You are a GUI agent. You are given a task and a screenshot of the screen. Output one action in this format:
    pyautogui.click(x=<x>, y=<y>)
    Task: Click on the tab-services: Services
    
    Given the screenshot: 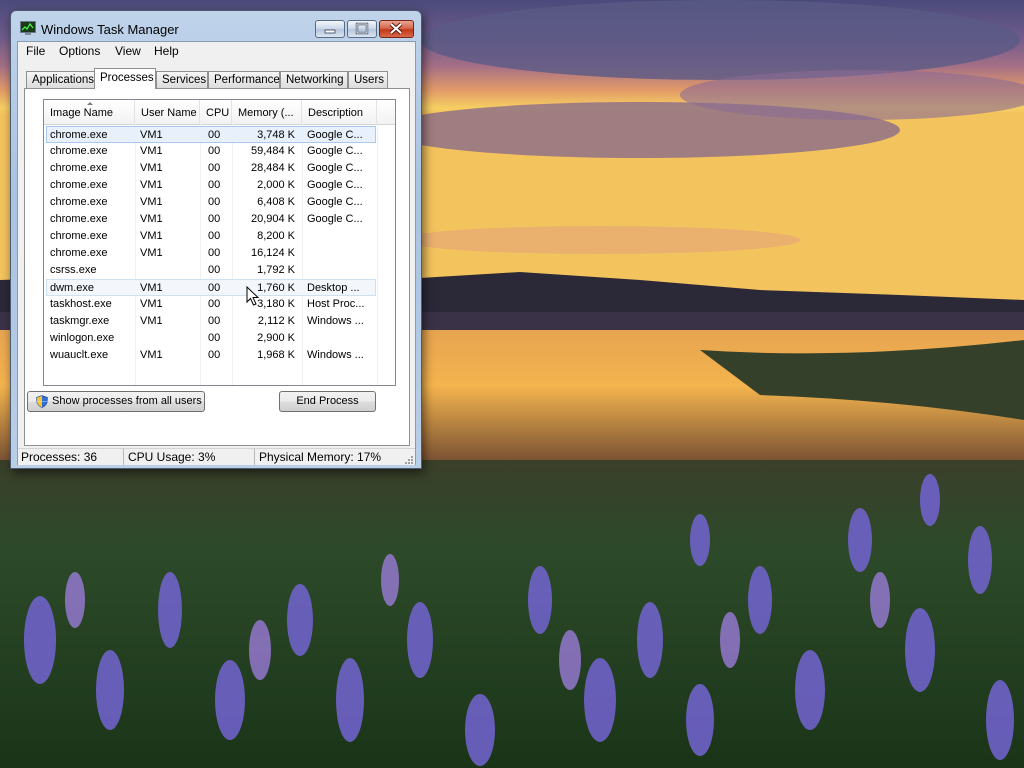 What is the action you would take?
    pyautogui.click(x=182, y=79)
    